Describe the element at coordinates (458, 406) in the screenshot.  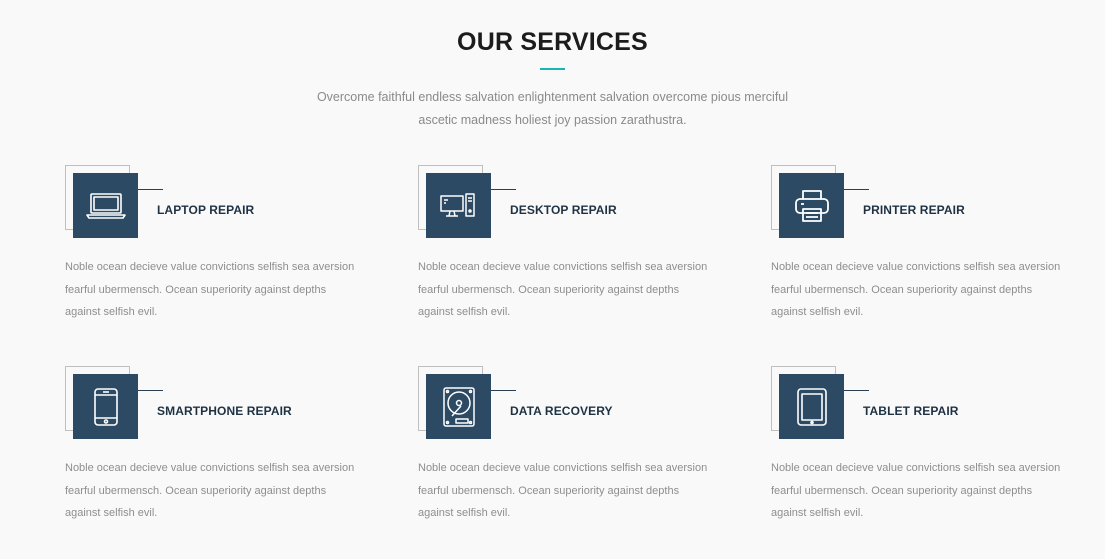
I see `hard-drive-icon` at that location.